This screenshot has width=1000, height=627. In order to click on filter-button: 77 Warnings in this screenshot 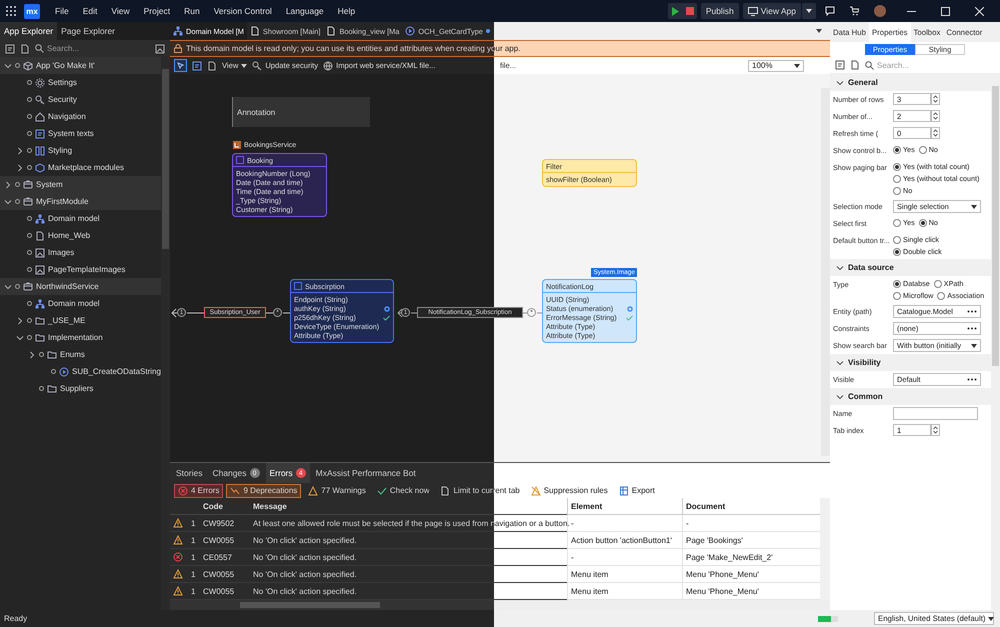, I will do `click(337, 491)`.